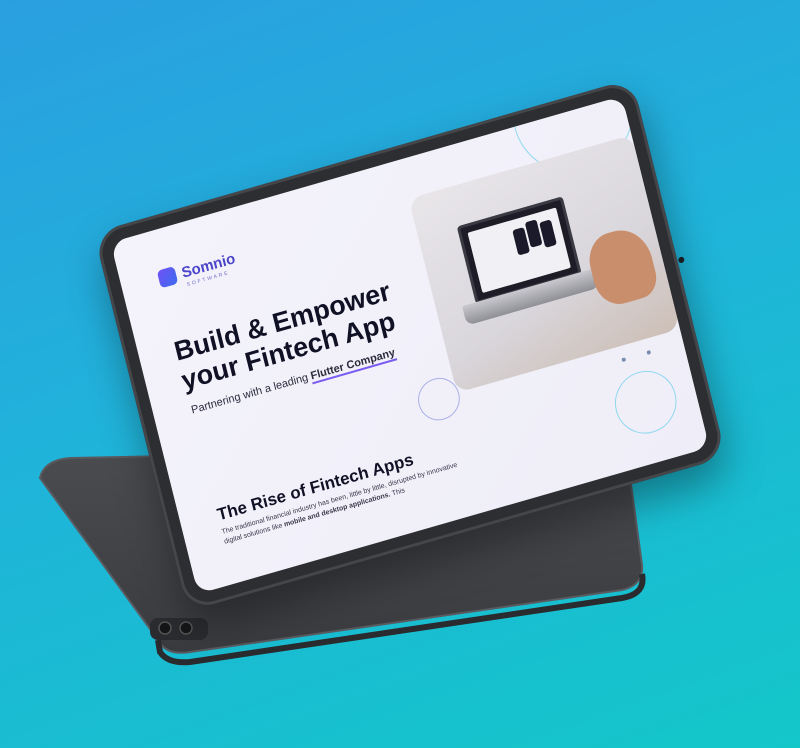 The width and height of the screenshot is (800, 748). Describe the element at coordinates (397, 493) in the screenshot. I see `section-body-suffix: This` at that location.